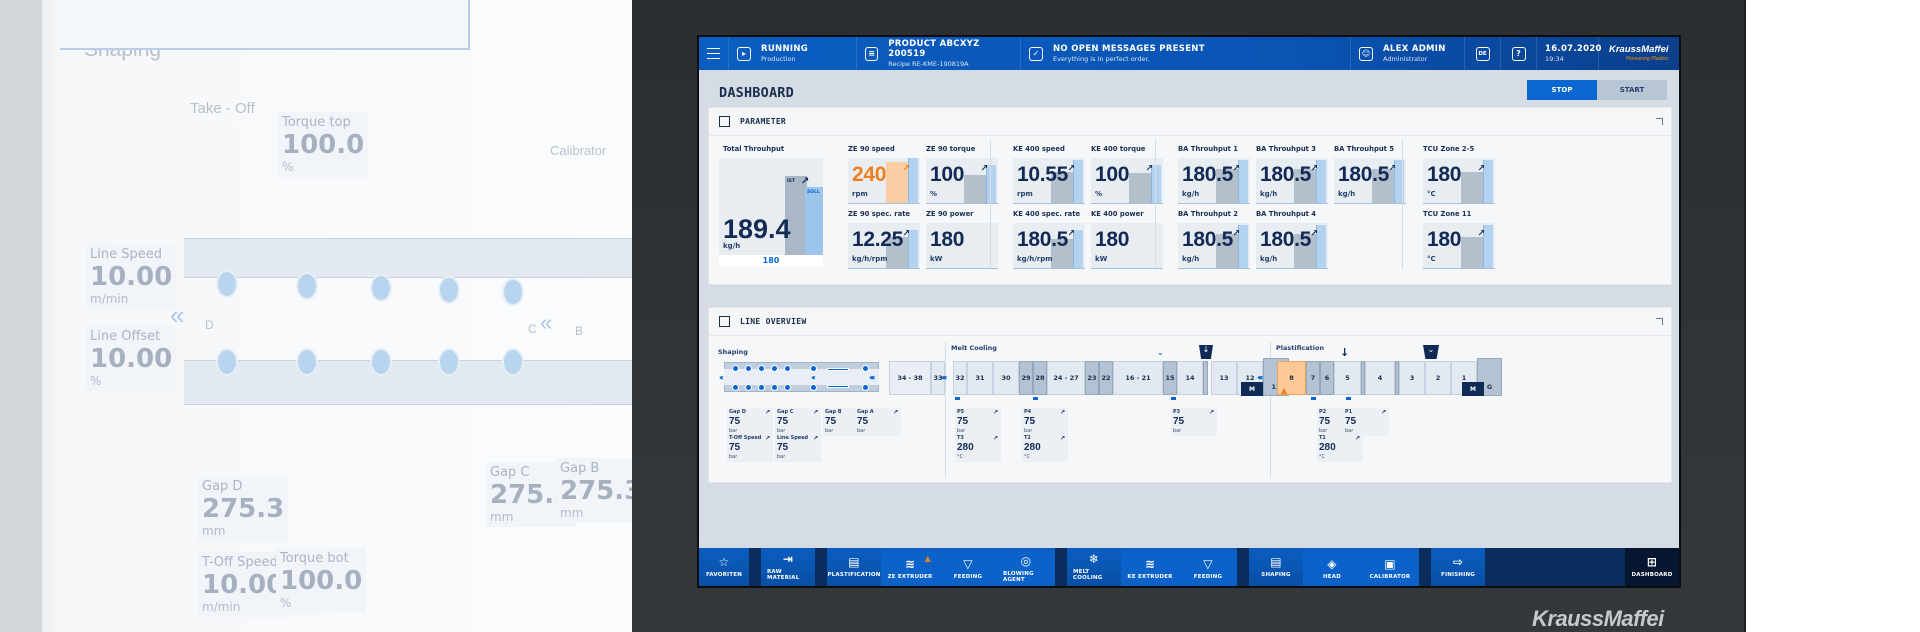 This screenshot has height=632, width=1920. What do you see at coordinates (744, 53) in the screenshot?
I see `play-icon: ▸` at bounding box center [744, 53].